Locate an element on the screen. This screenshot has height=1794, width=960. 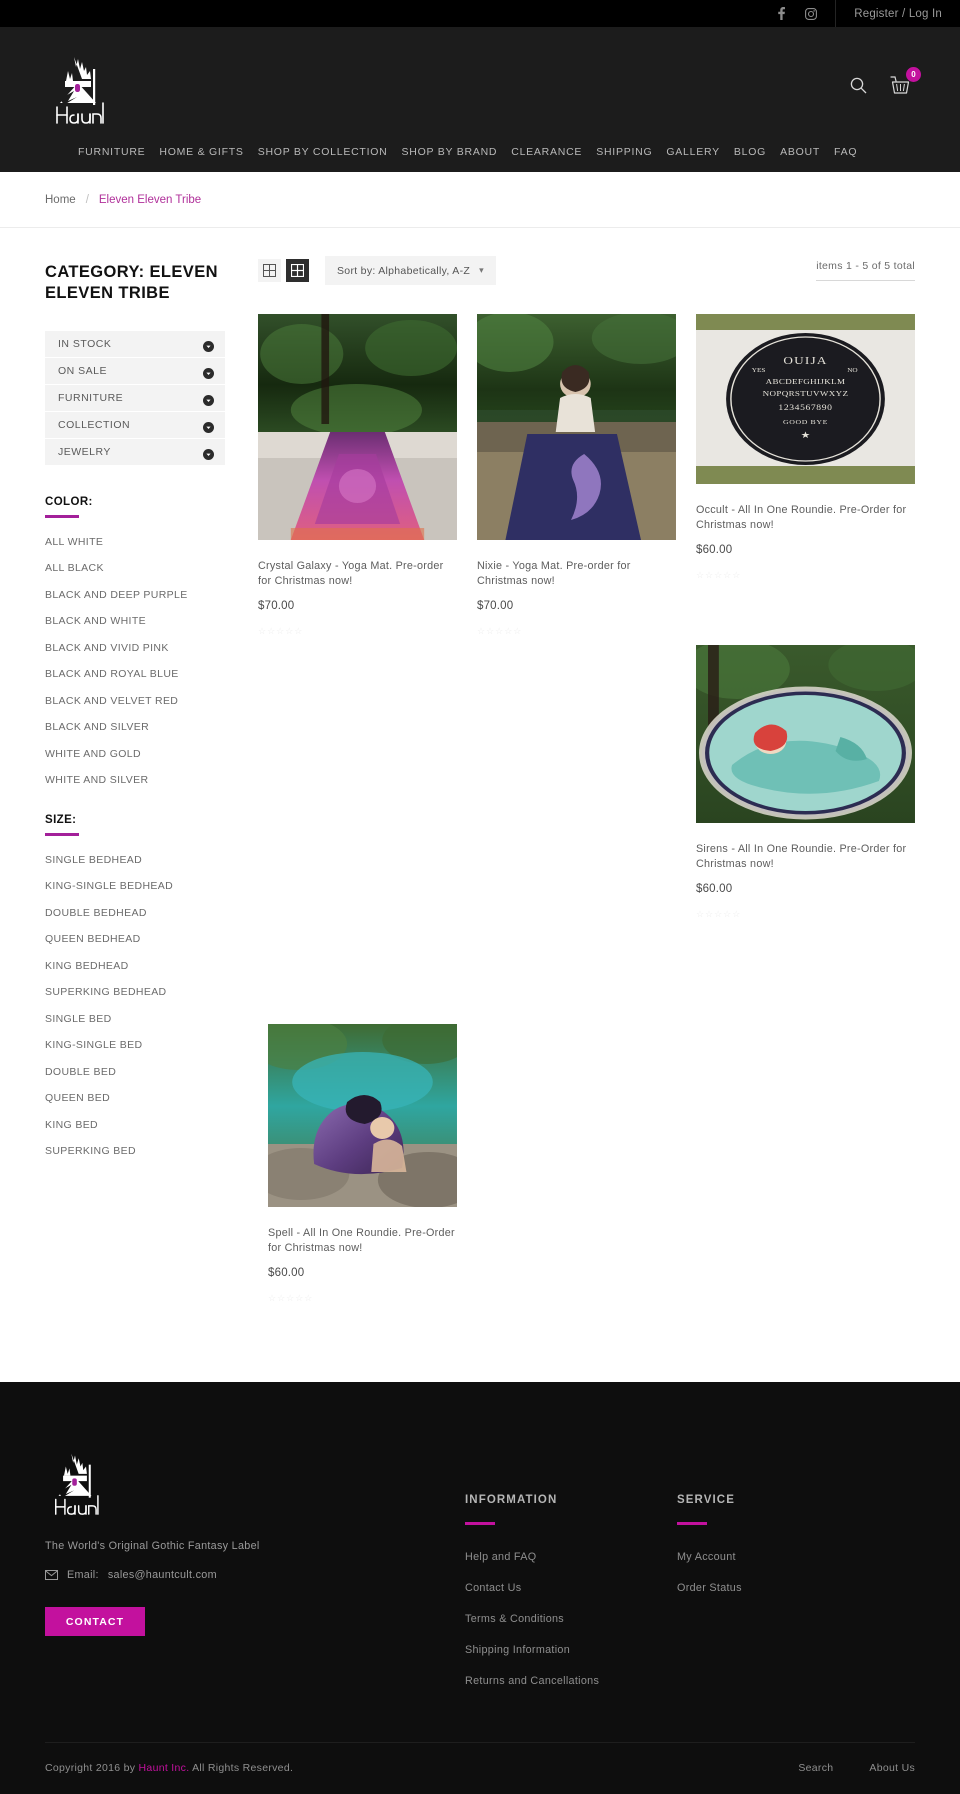
nav-item-furniture: FURNITURE is located at coordinates (115, 152).